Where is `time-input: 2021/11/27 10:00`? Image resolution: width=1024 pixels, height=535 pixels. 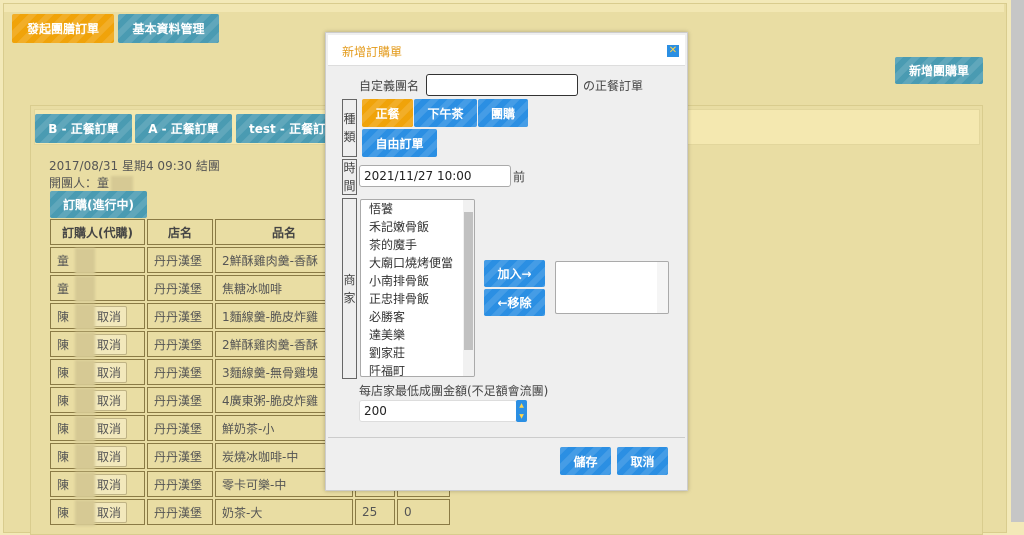 time-input: 2021/11/27 10:00 is located at coordinates (435, 176).